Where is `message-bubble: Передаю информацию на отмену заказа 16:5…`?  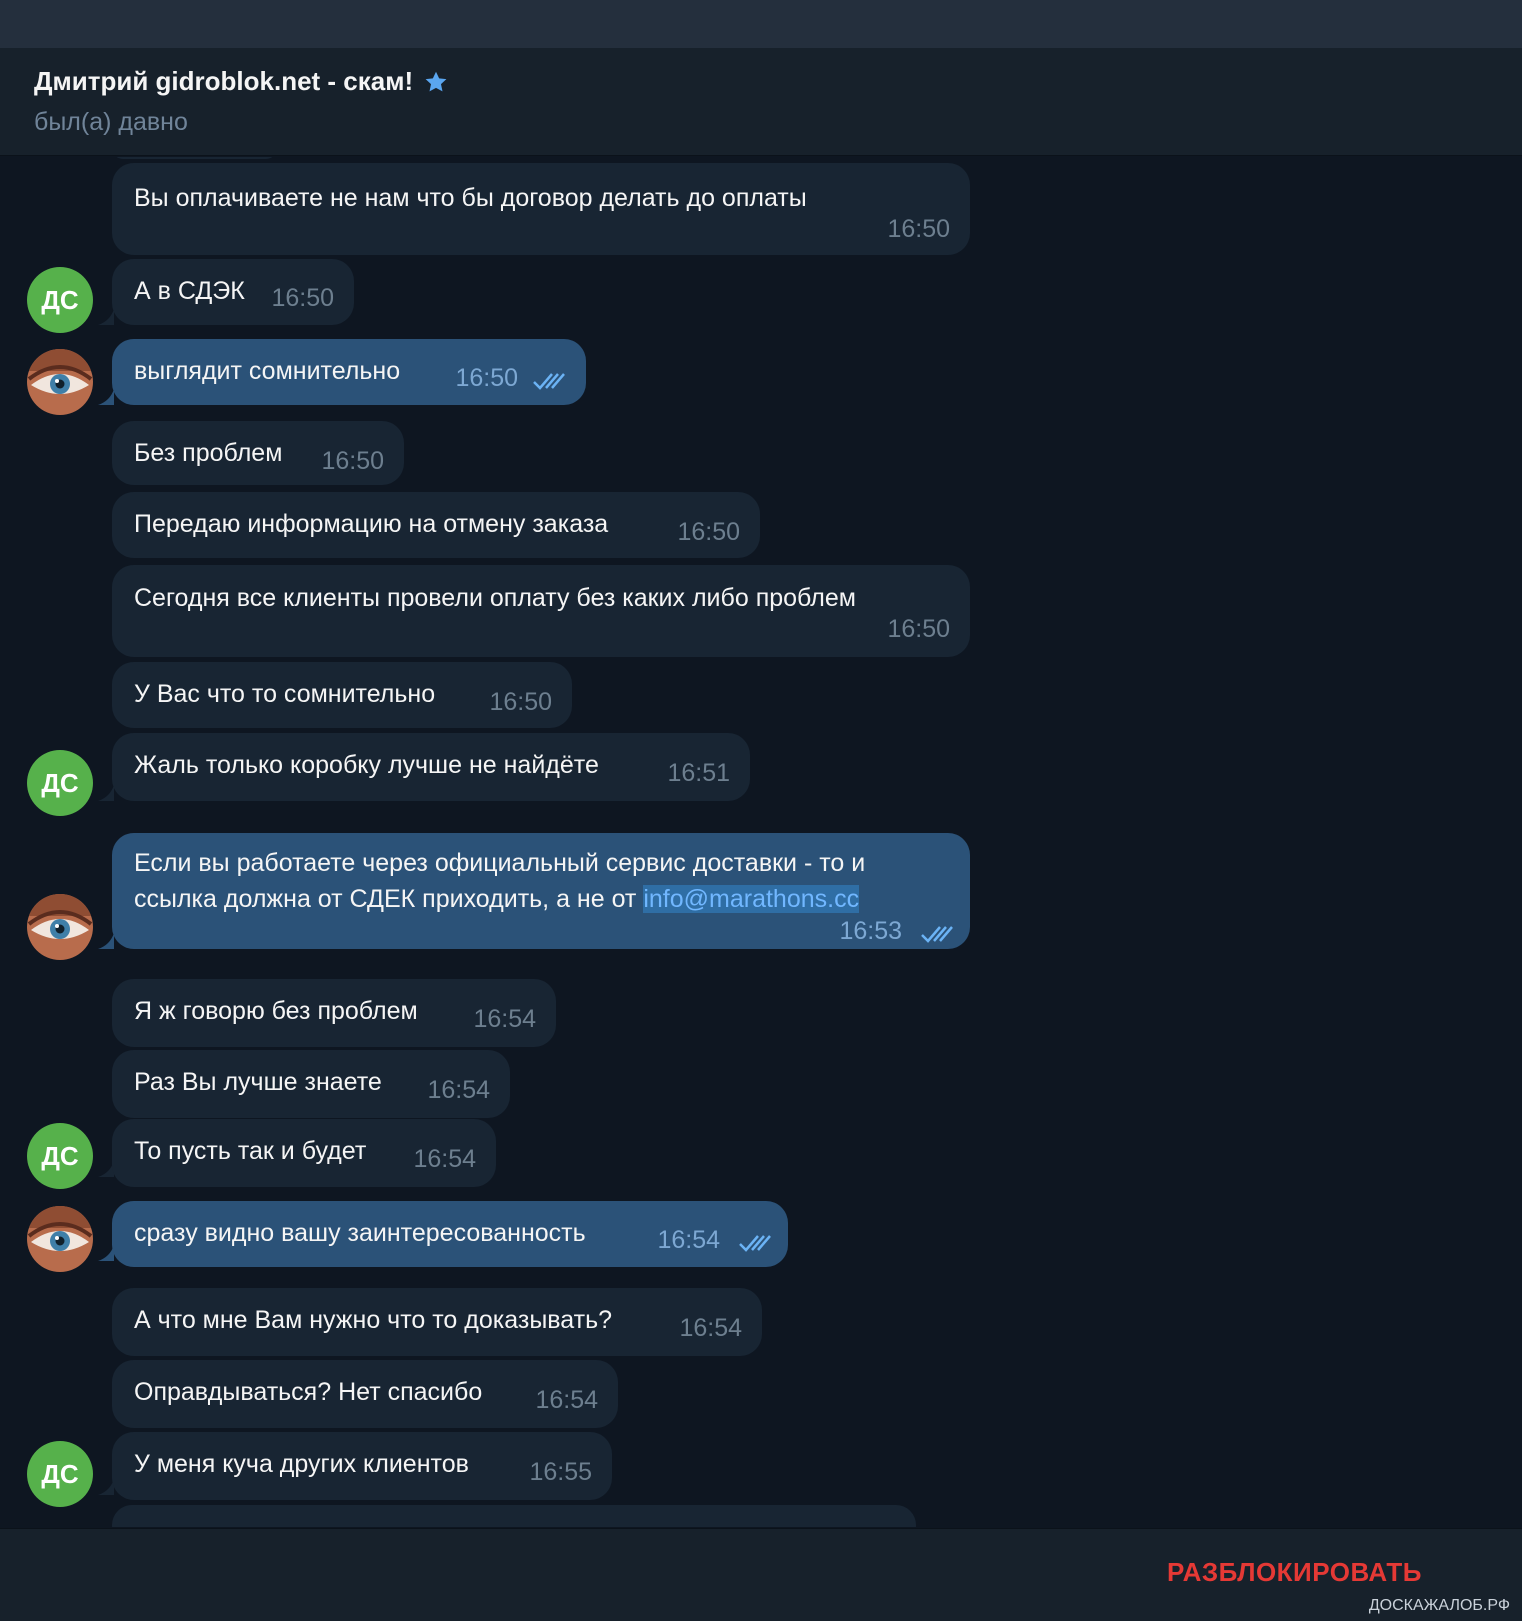 message-bubble: Передаю информацию на отмену заказа 16:5… is located at coordinates (436, 525).